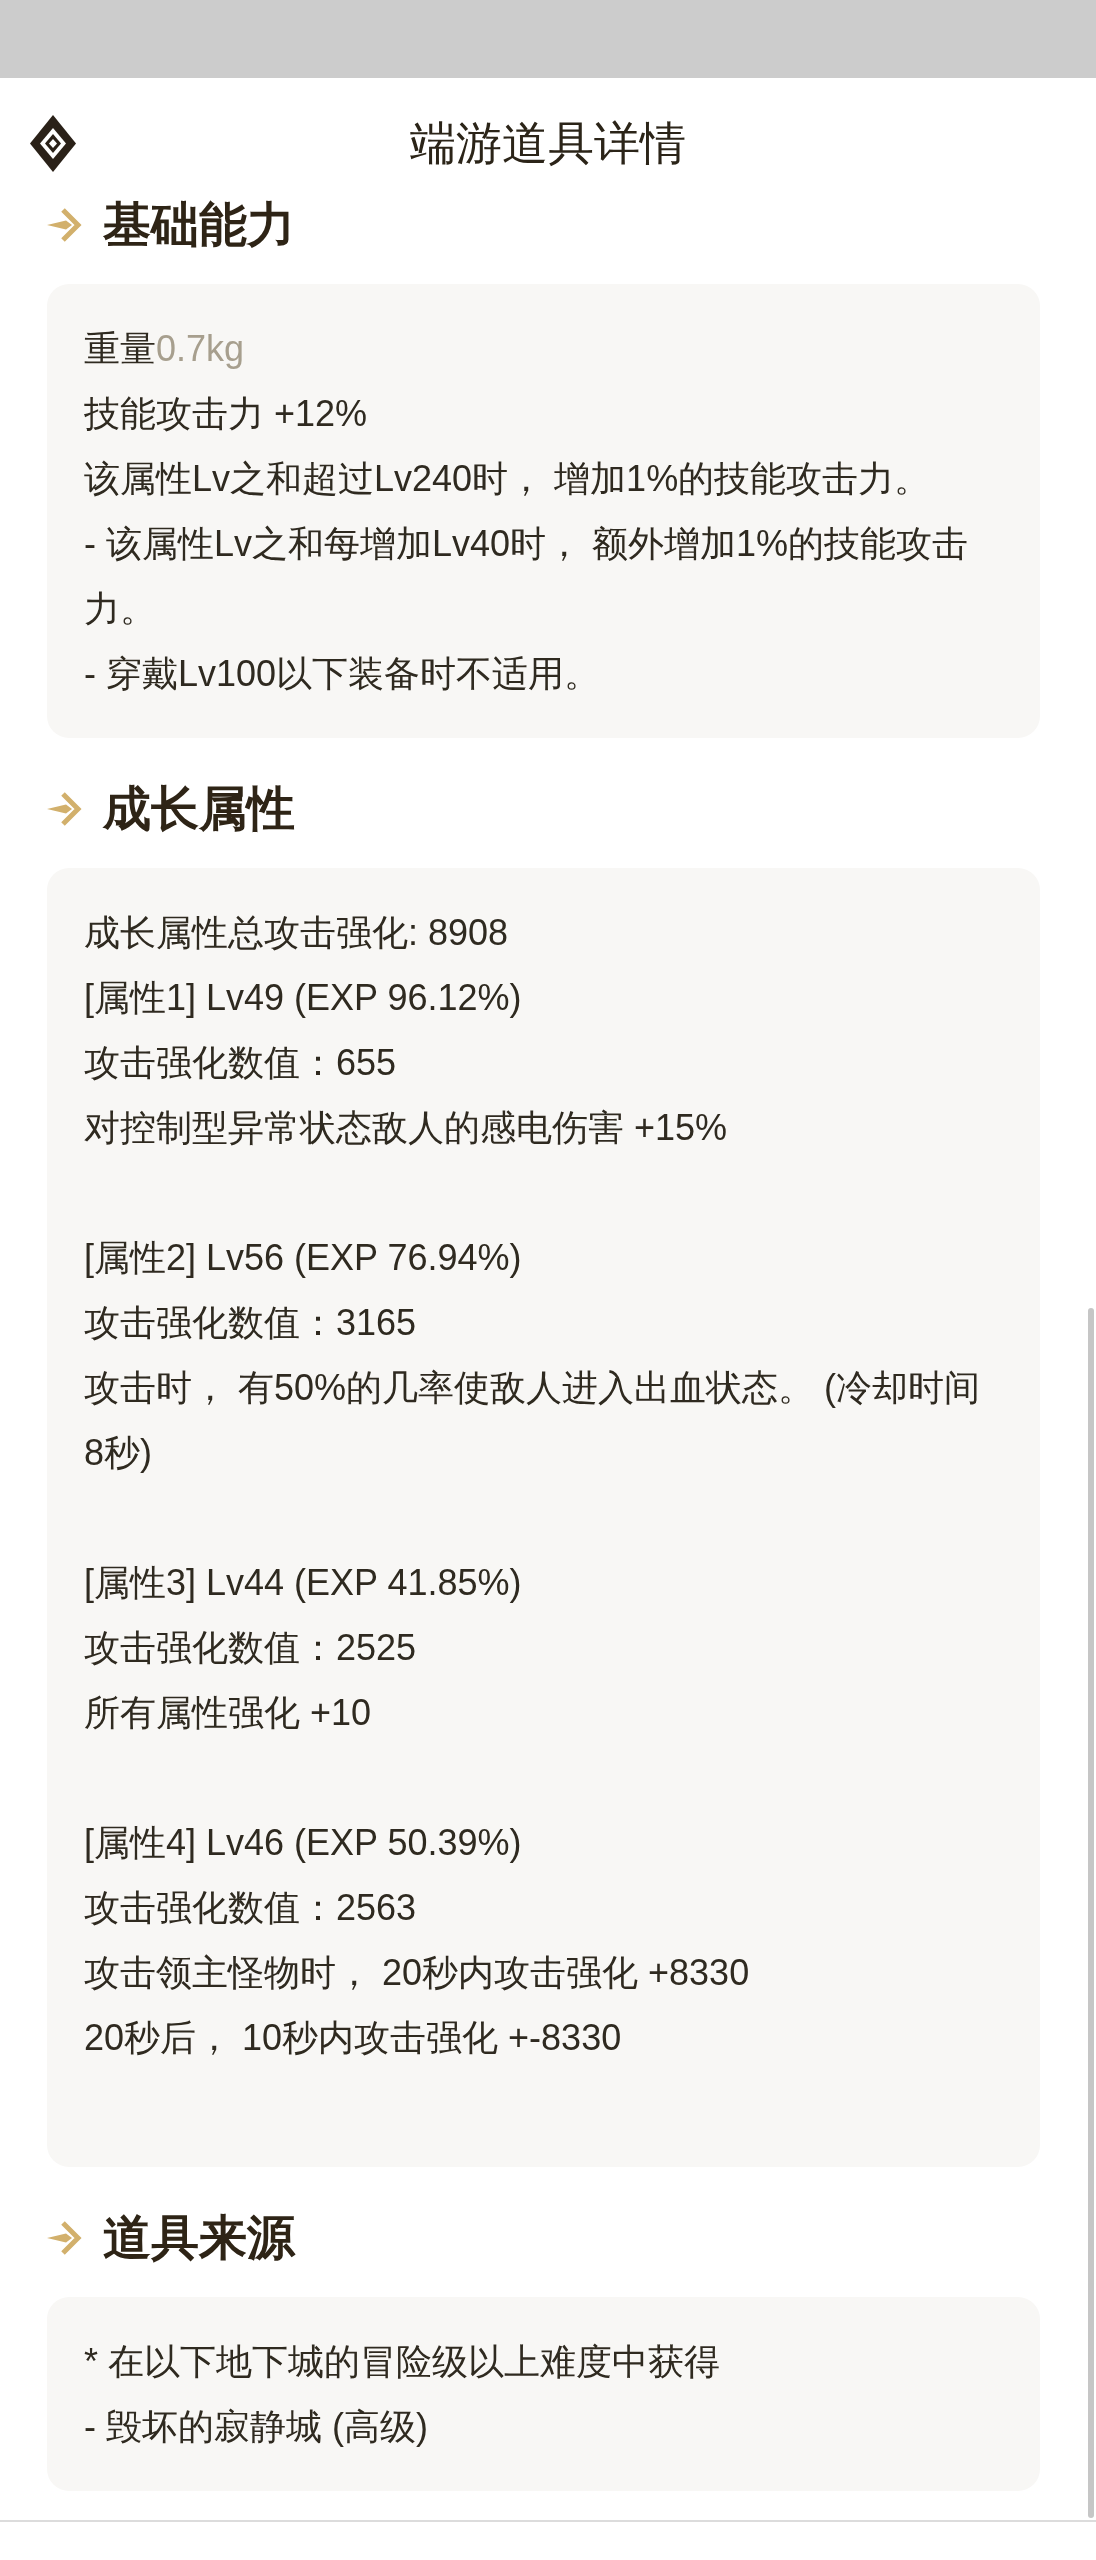 The height and width of the screenshot is (2560, 1096). Describe the element at coordinates (53, 143) in the screenshot. I see `logo-icon` at that location.